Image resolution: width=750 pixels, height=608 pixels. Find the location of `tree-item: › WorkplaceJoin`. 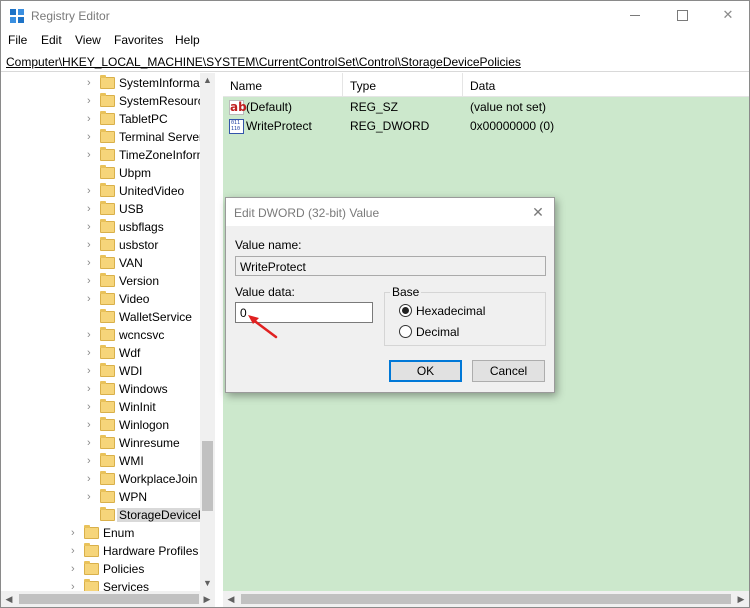

tree-item: › WorkplaceJoin is located at coordinates (101, 479).